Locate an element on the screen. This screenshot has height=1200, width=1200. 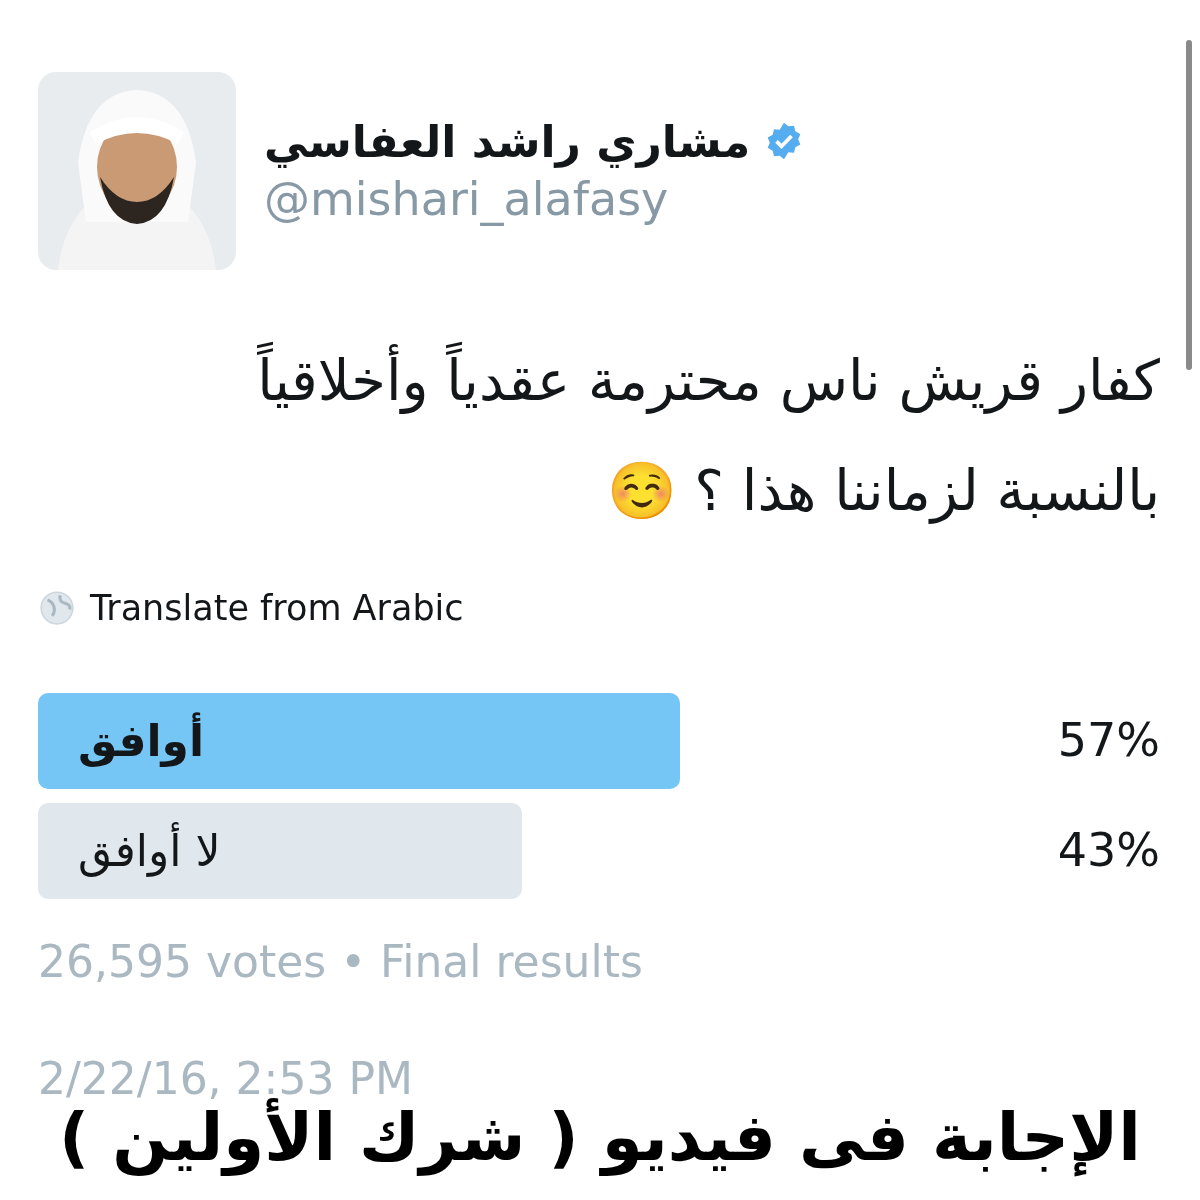
scrollbar is located at coordinates (1189, 205).